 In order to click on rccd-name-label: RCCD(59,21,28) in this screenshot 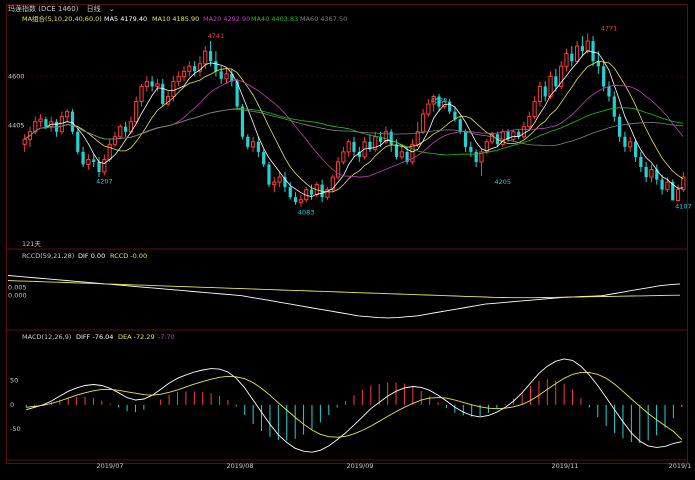, I will do `click(48, 256)`.